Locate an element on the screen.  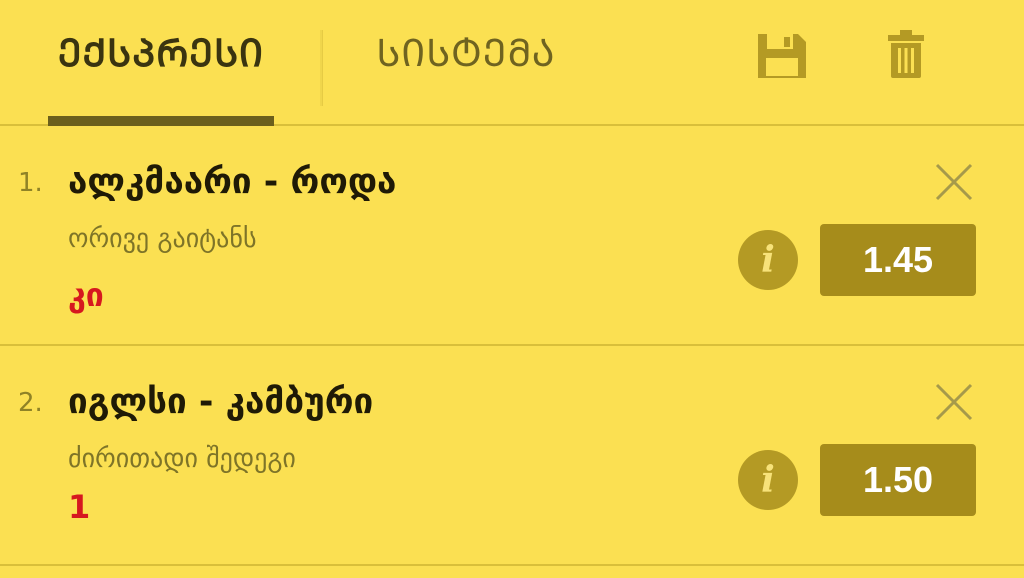
tab-system: ᲡᲘᲡᲢᲔᲛᲐ is located at coordinates (466, 57).